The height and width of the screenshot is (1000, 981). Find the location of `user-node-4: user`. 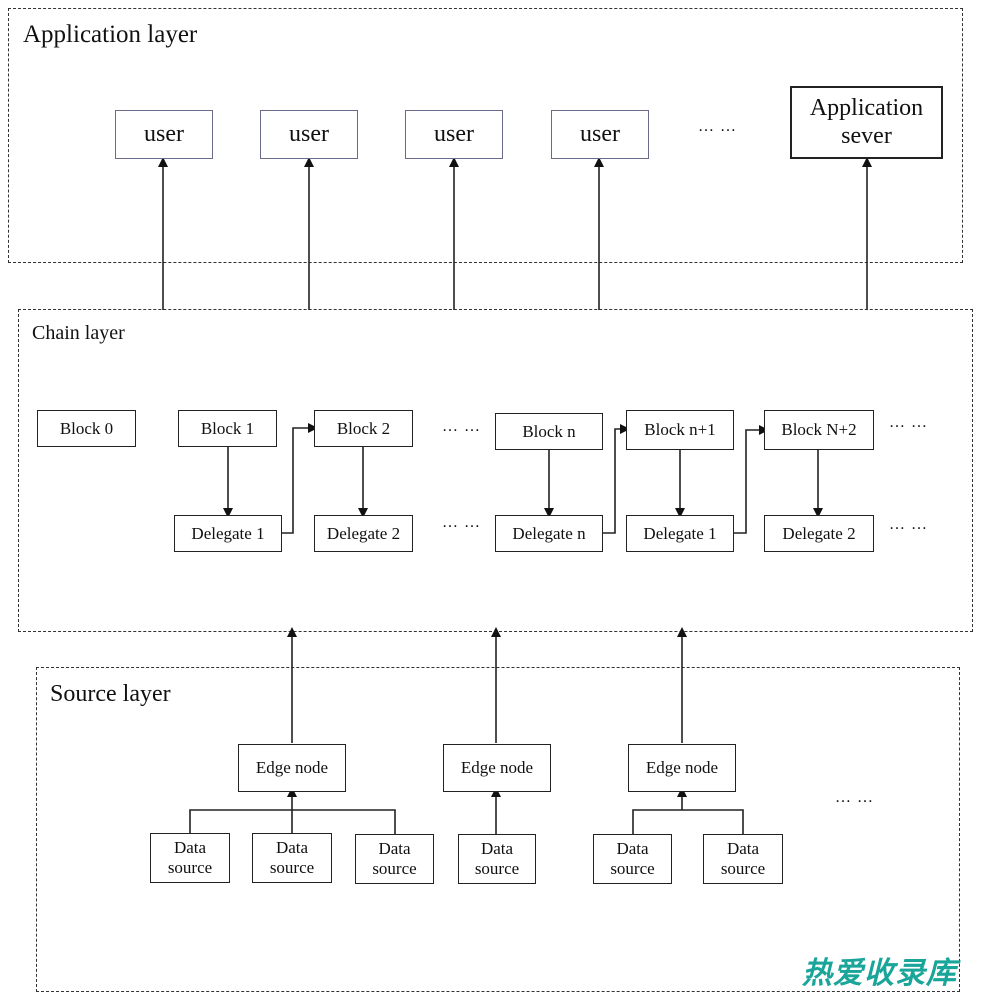

user-node-4: user is located at coordinates (600, 134).